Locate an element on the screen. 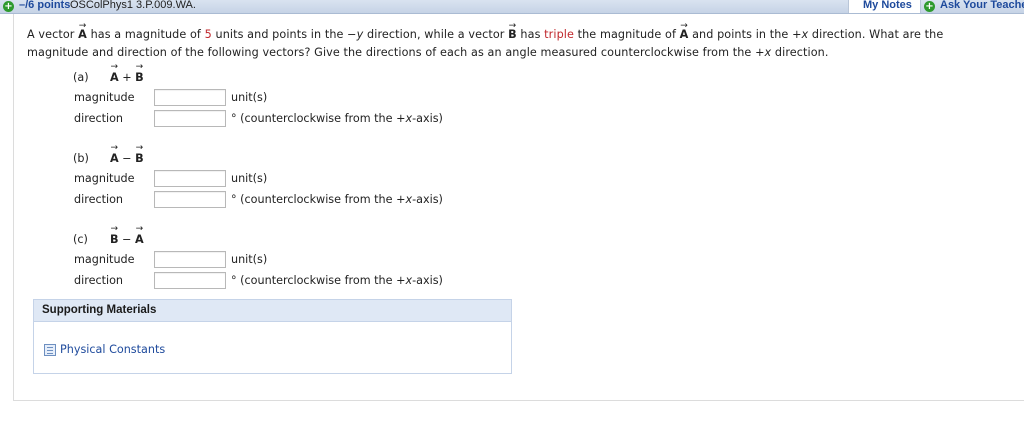 The image size is (1024, 427). part-a-magnitude-label: magnitude is located at coordinates (104, 97).